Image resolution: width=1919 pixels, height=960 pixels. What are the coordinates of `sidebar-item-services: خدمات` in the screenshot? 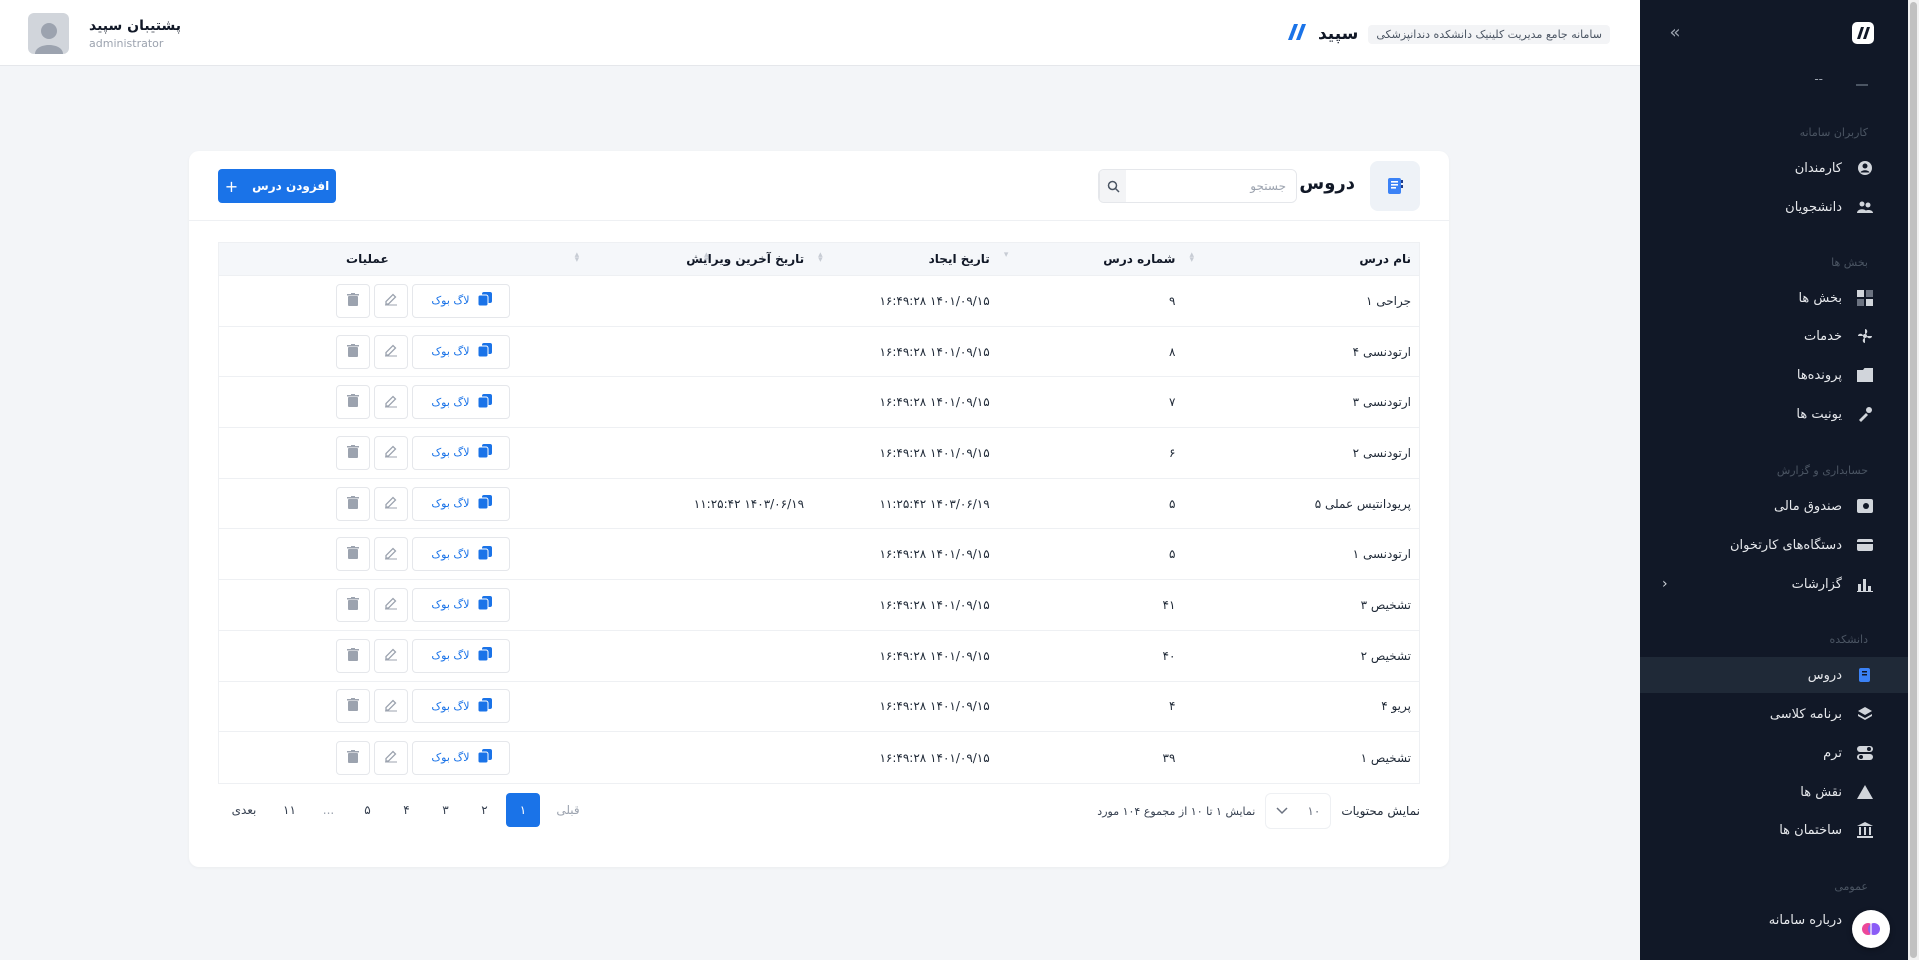 It's located at (1774, 336).